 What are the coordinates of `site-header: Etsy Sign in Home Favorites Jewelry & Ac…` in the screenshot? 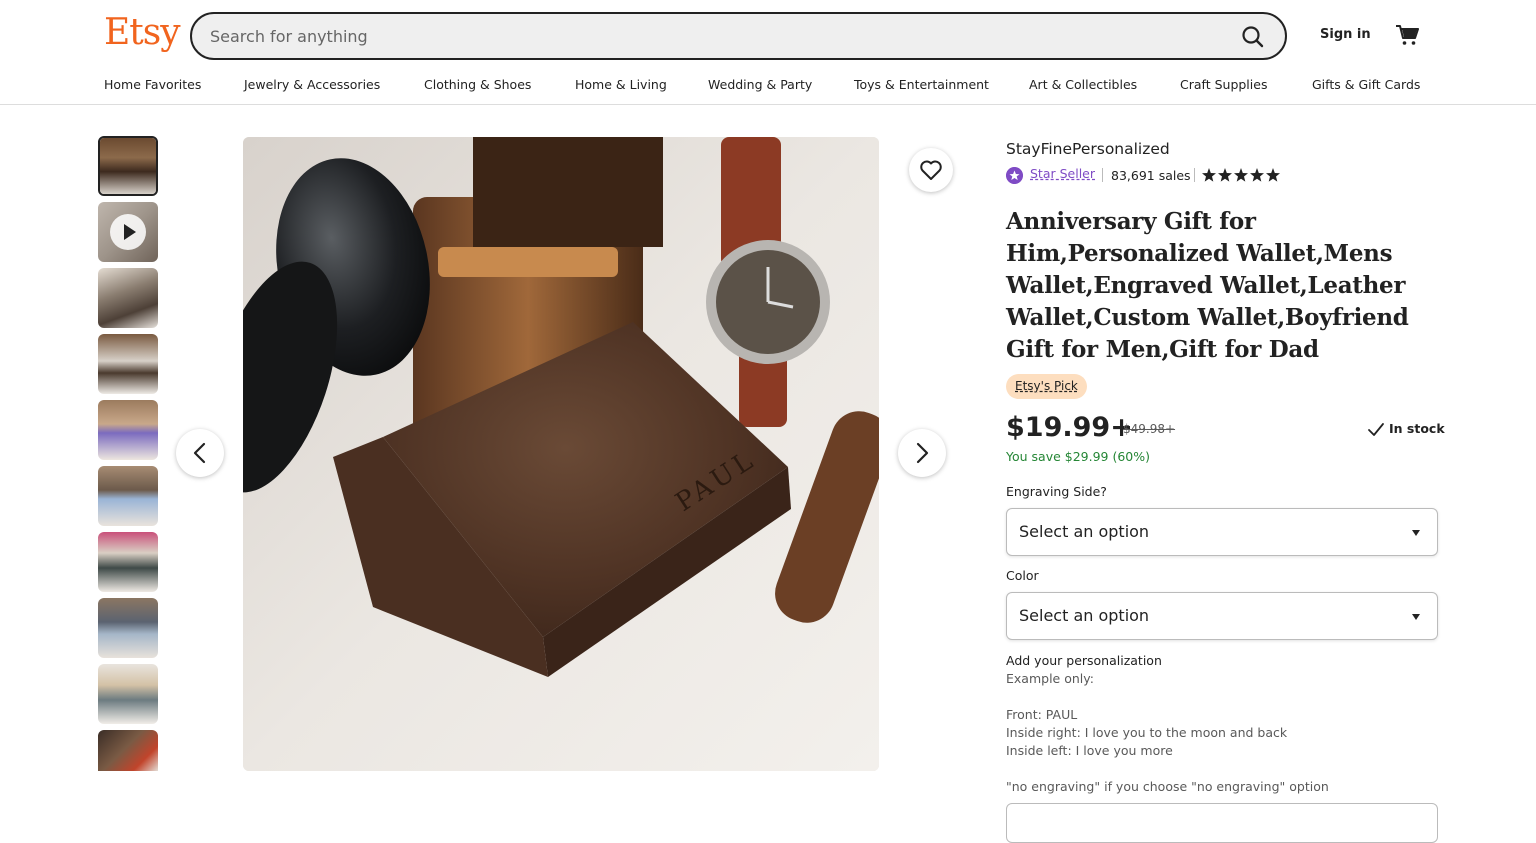 It's located at (768, 52).